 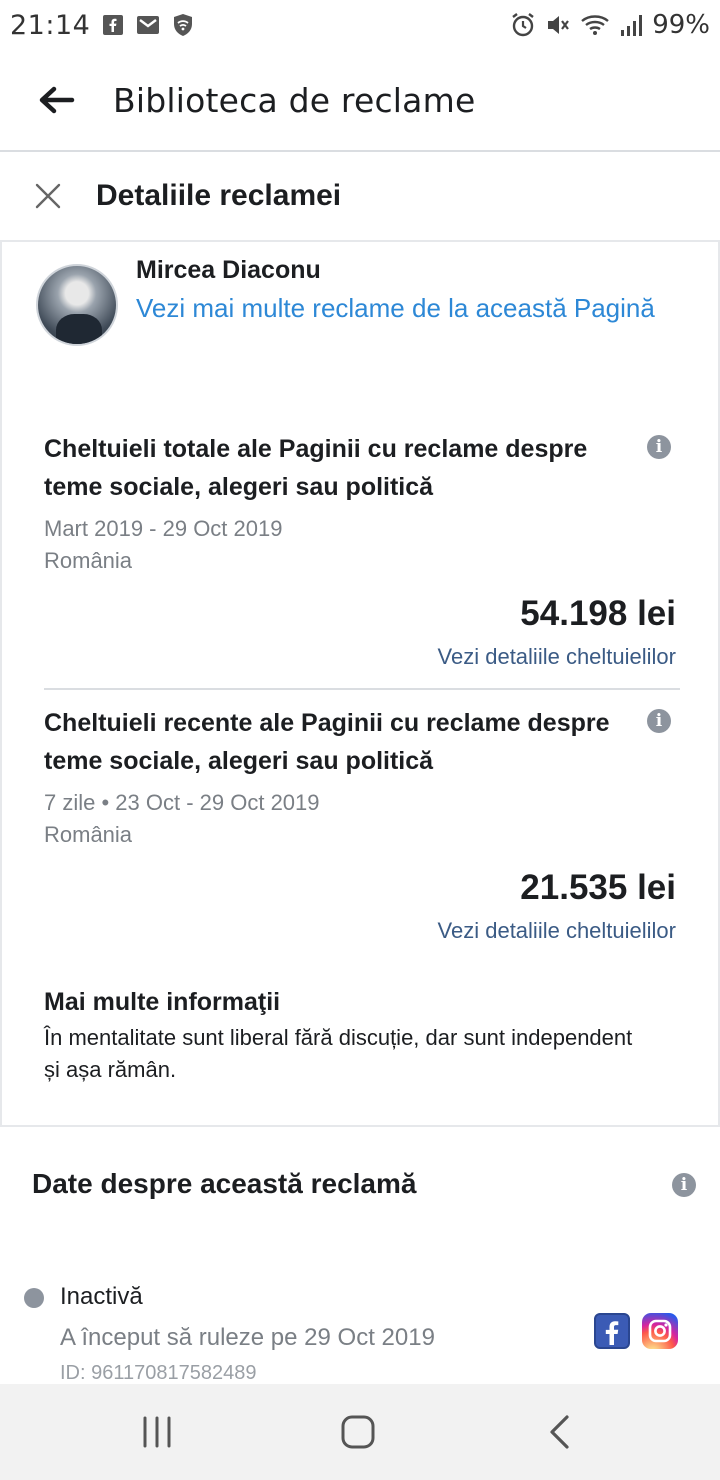 I want to click on recent-spend-country: România, so click(x=88, y=834).